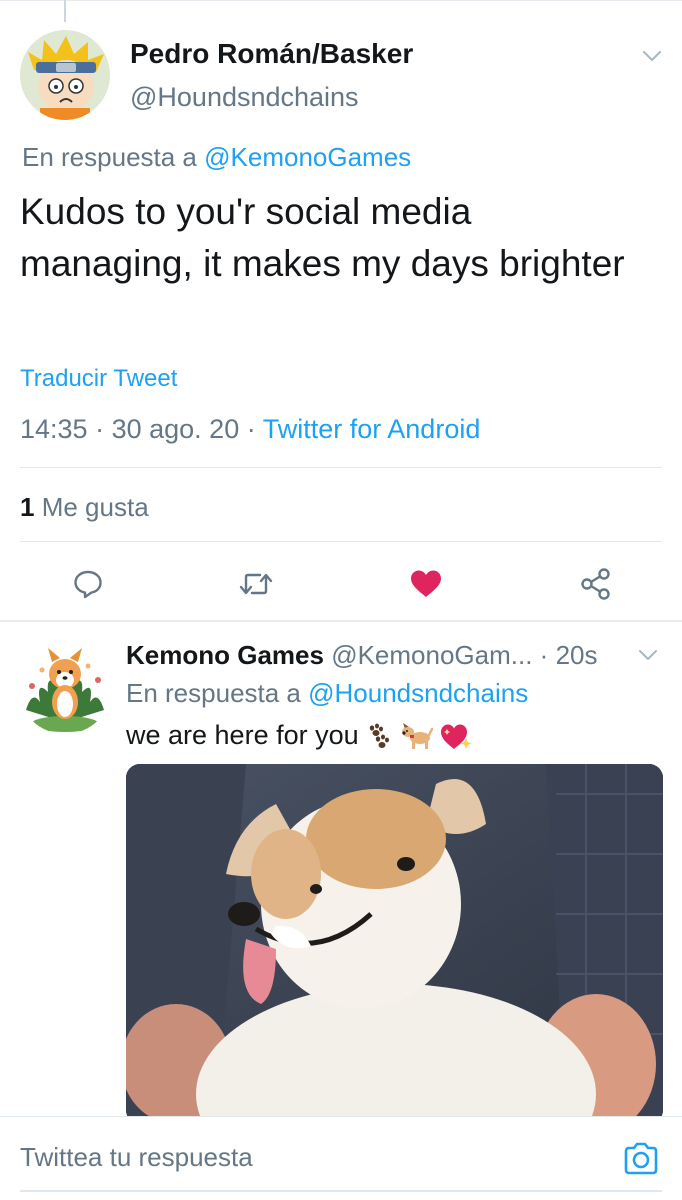 This screenshot has width=682, height=1200. Describe the element at coordinates (305, 1157) in the screenshot. I see `reply-input` at that location.